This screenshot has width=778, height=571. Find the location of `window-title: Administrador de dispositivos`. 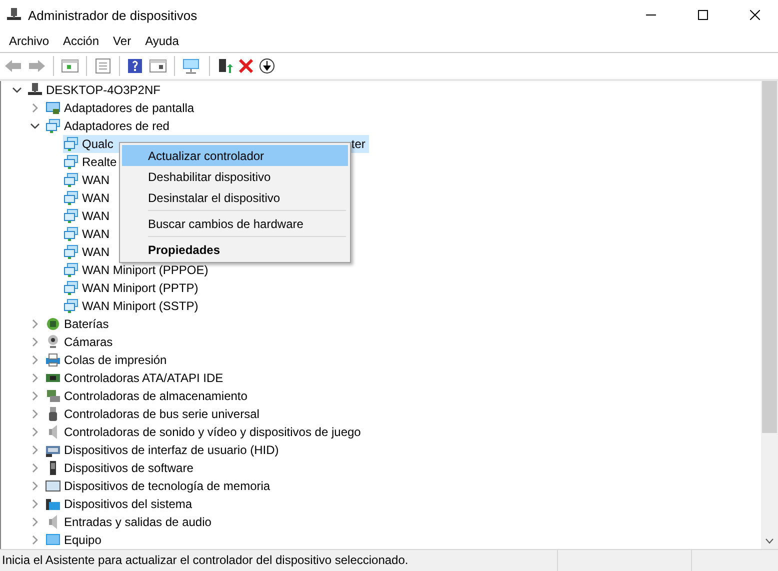

window-title: Administrador de dispositivos is located at coordinates (113, 15).